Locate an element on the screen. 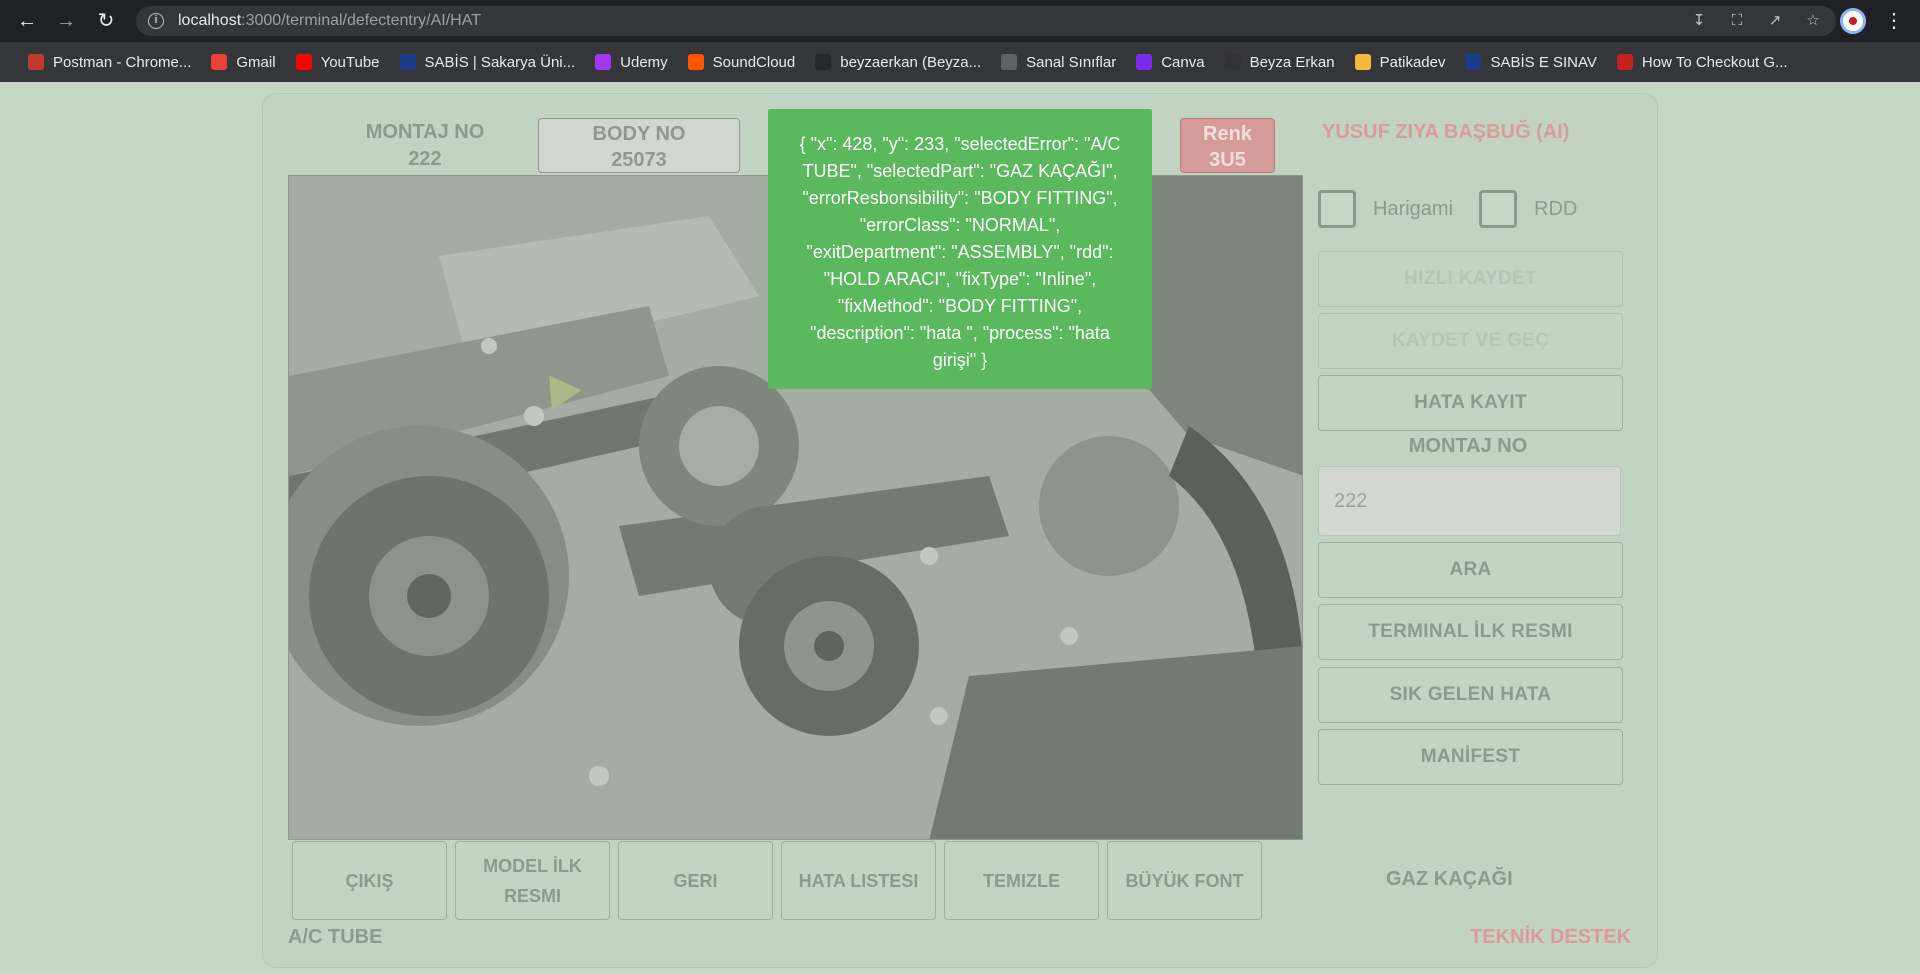 The width and height of the screenshot is (1920, 974). hata-kayit-button: HATA KAYIT is located at coordinates (1470, 403).